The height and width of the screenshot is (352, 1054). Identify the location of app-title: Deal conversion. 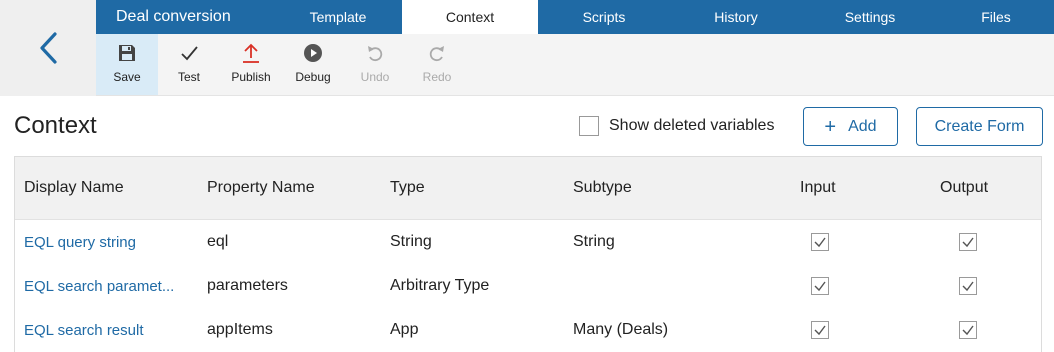
(173, 16).